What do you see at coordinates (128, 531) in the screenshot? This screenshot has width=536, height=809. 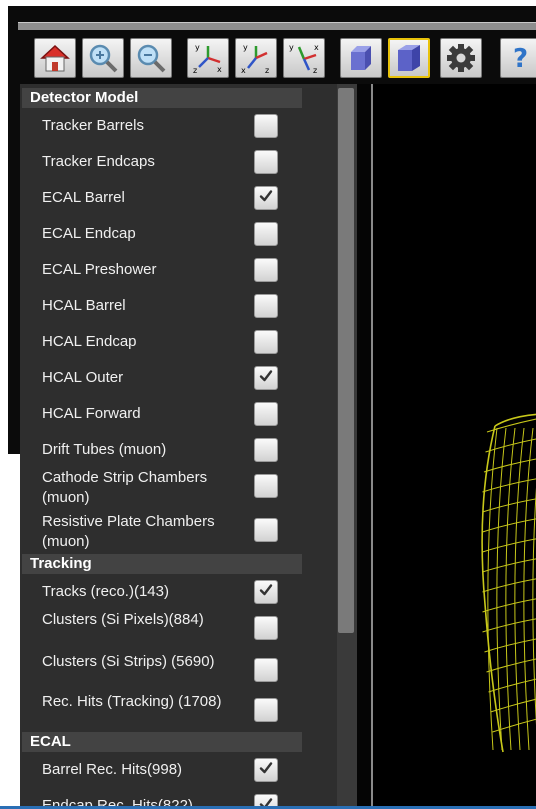 I see `option-label: Resistive Plate Chambers (muon)` at bounding box center [128, 531].